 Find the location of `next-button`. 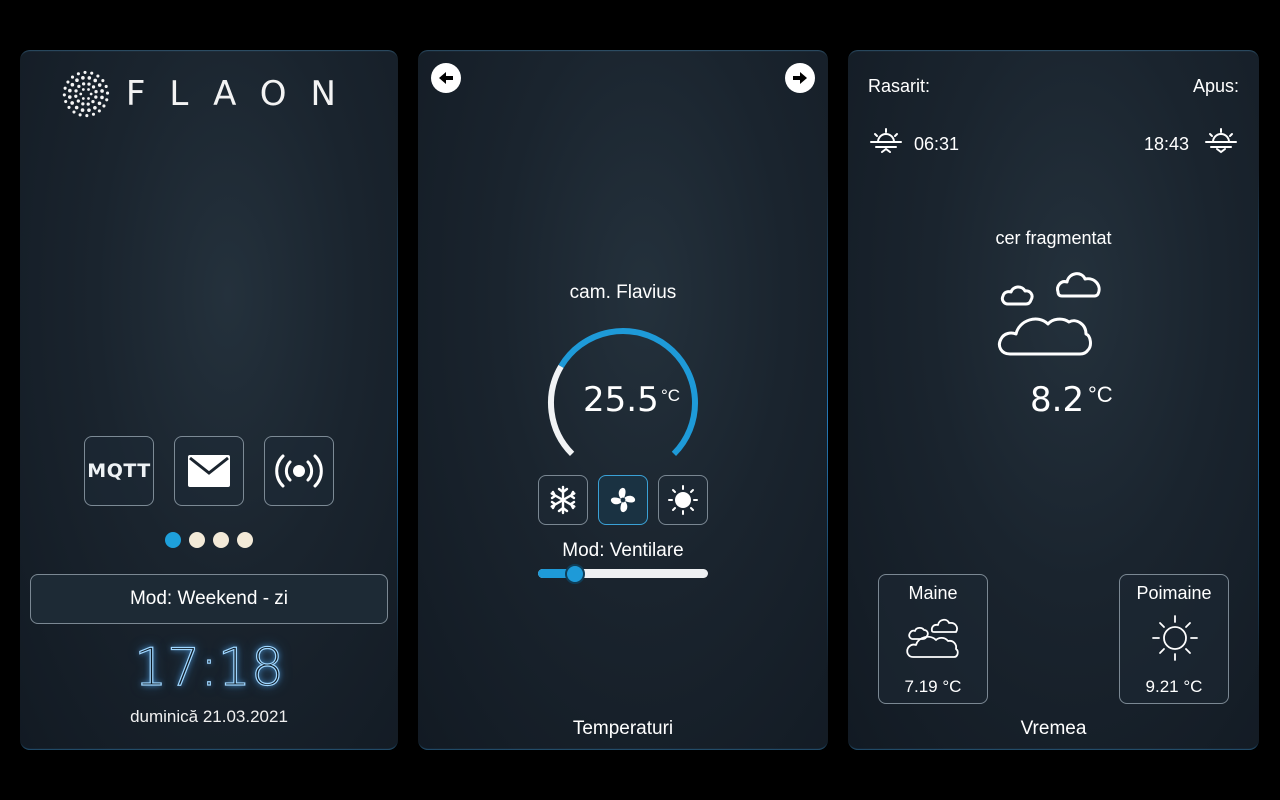

next-button is located at coordinates (800, 78).